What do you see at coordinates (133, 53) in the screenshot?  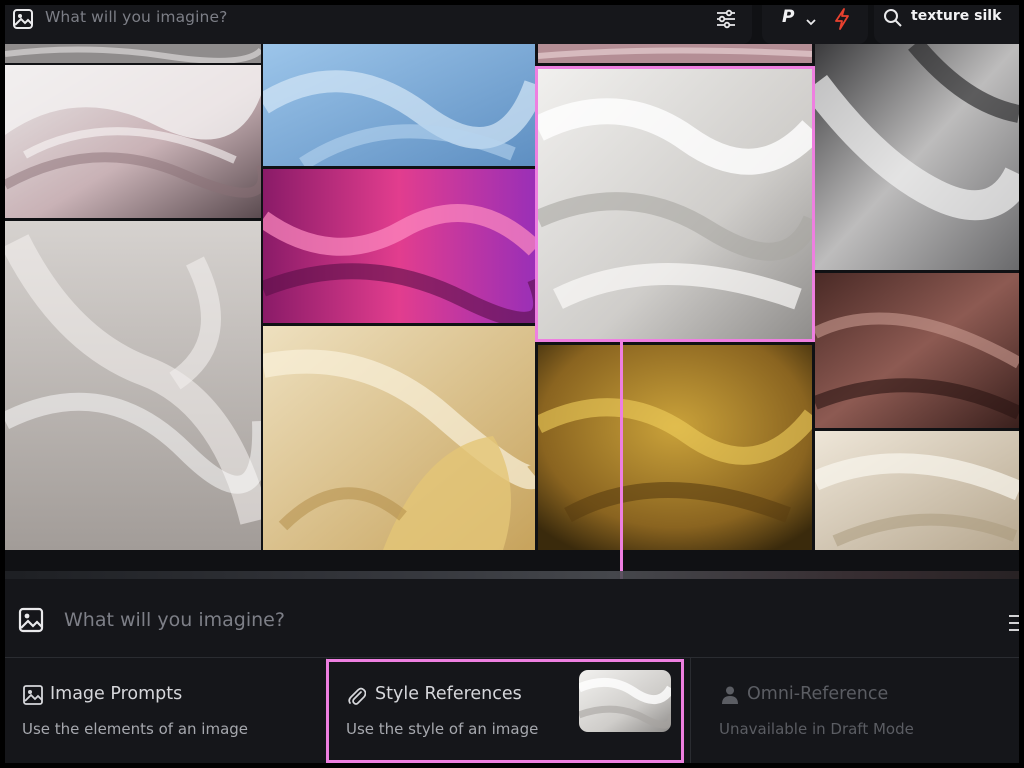 I see `gallery-image-partial-top` at bounding box center [133, 53].